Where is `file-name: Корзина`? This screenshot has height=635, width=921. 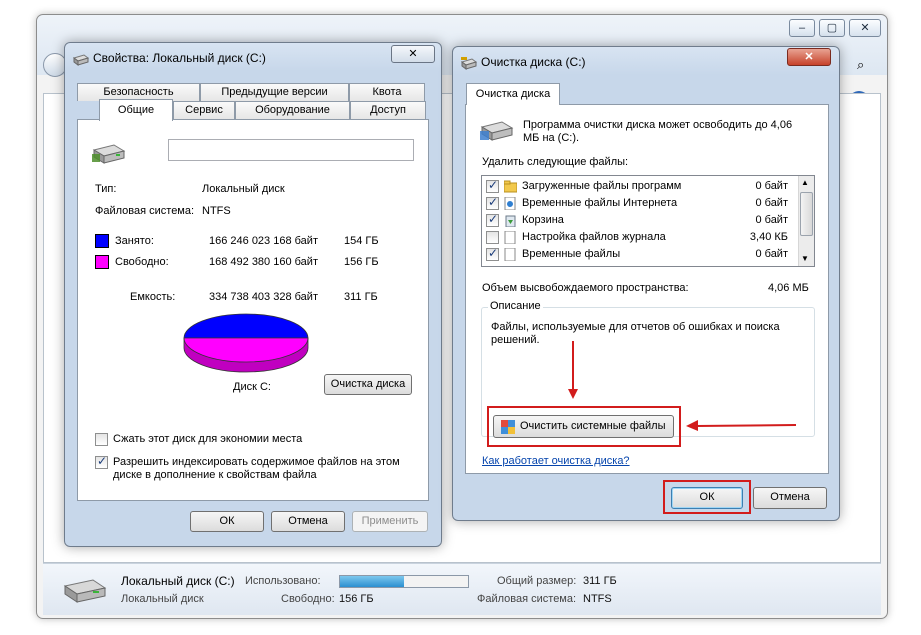
file-name: Корзина is located at coordinates (543, 220).